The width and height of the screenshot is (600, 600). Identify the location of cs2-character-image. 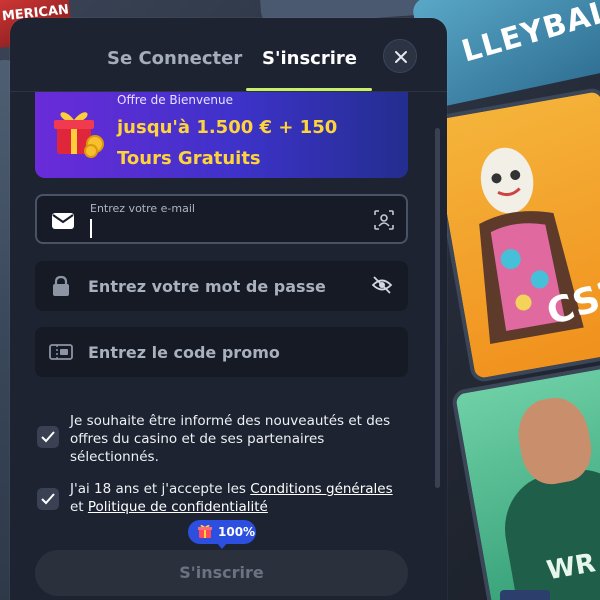
(531, 245).